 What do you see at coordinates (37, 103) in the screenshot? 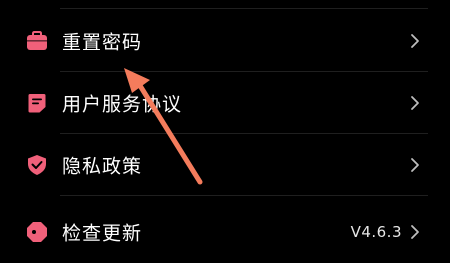
I see `document-icon` at bounding box center [37, 103].